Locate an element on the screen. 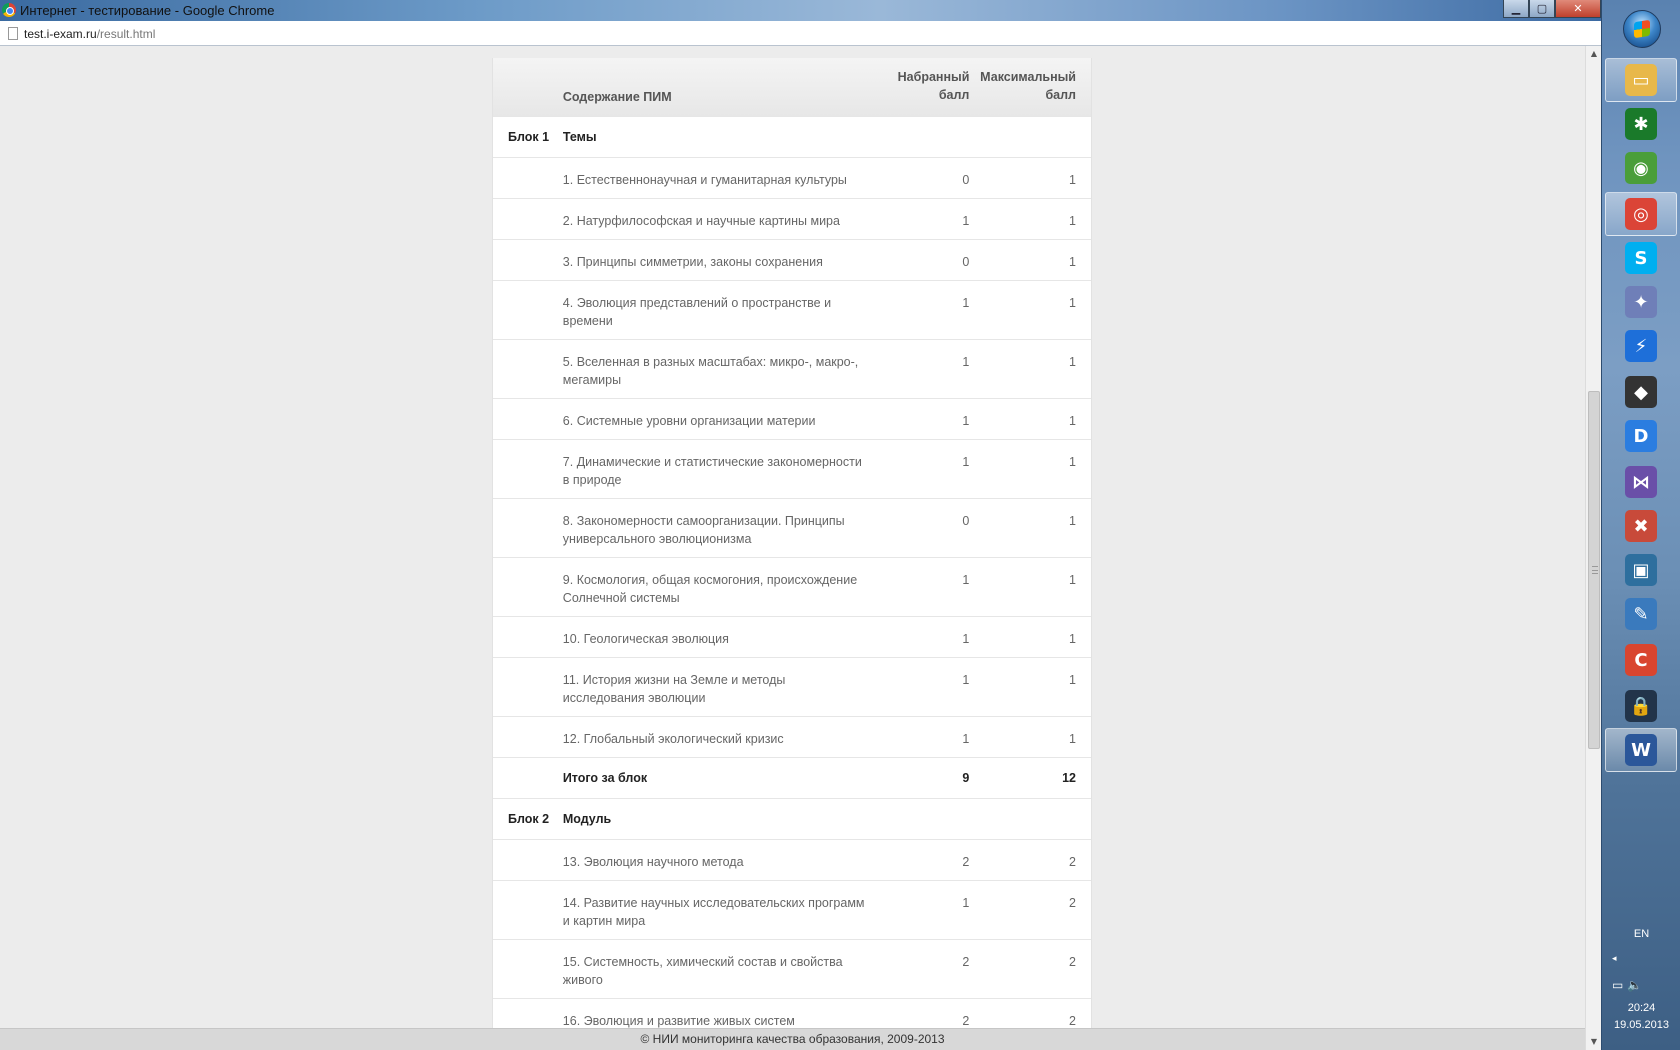 This screenshot has width=1680, height=1050. media-icon: ✦ is located at coordinates (1641, 302).